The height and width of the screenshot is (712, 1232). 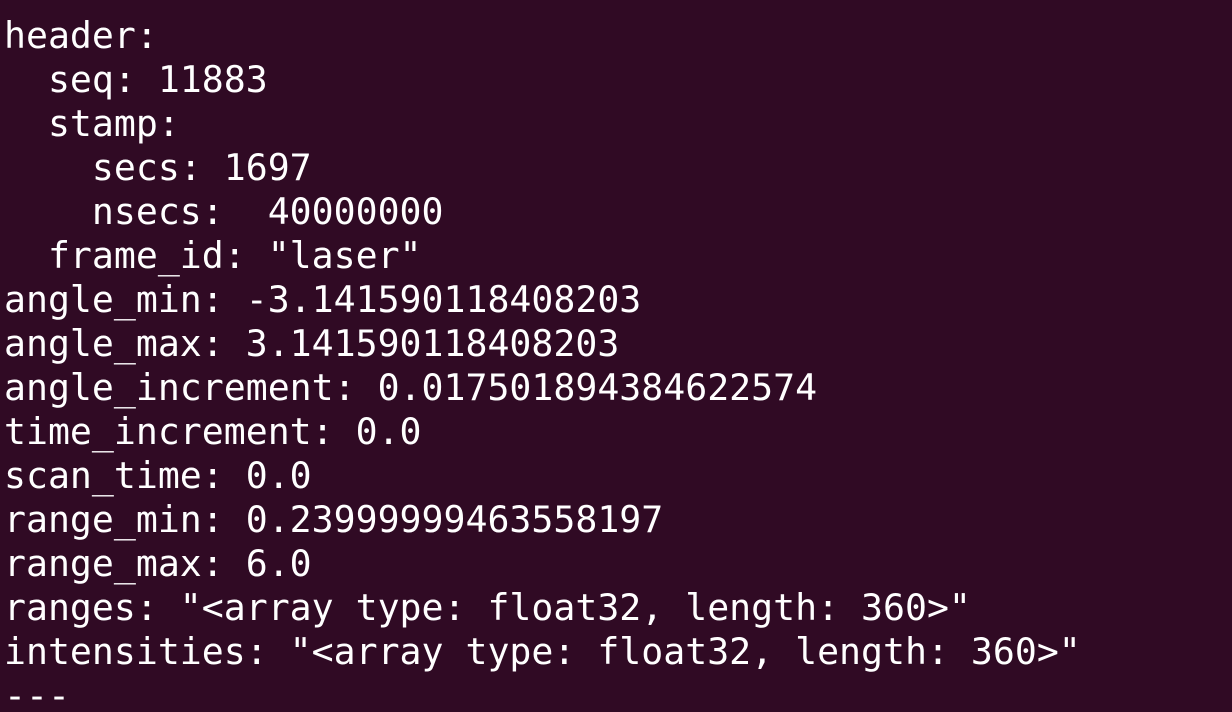 What do you see at coordinates (323, 299) in the screenshot?
I see `terminal-line-angle-min: angle_min: -3.141590118408203` at bounding box center [323, 299].